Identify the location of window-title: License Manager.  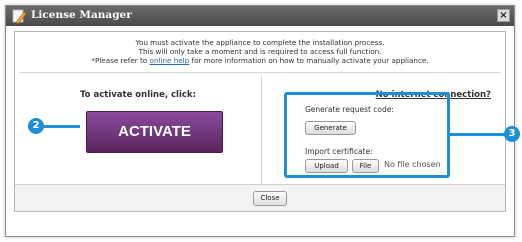
(81, 15).